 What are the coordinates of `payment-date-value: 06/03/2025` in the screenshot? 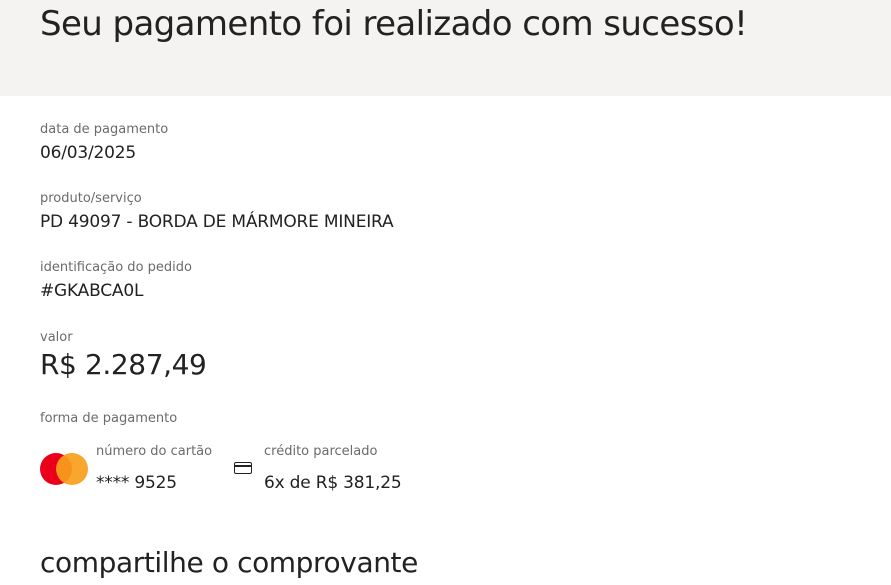 It's located at (88, 153).